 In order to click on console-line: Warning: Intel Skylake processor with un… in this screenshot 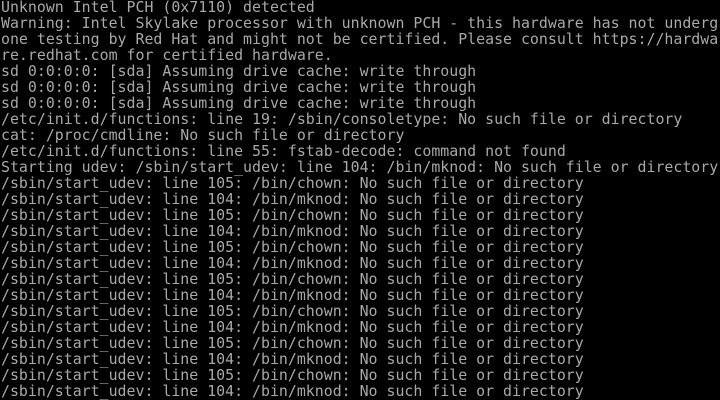, I will do `click(360, 23)`.